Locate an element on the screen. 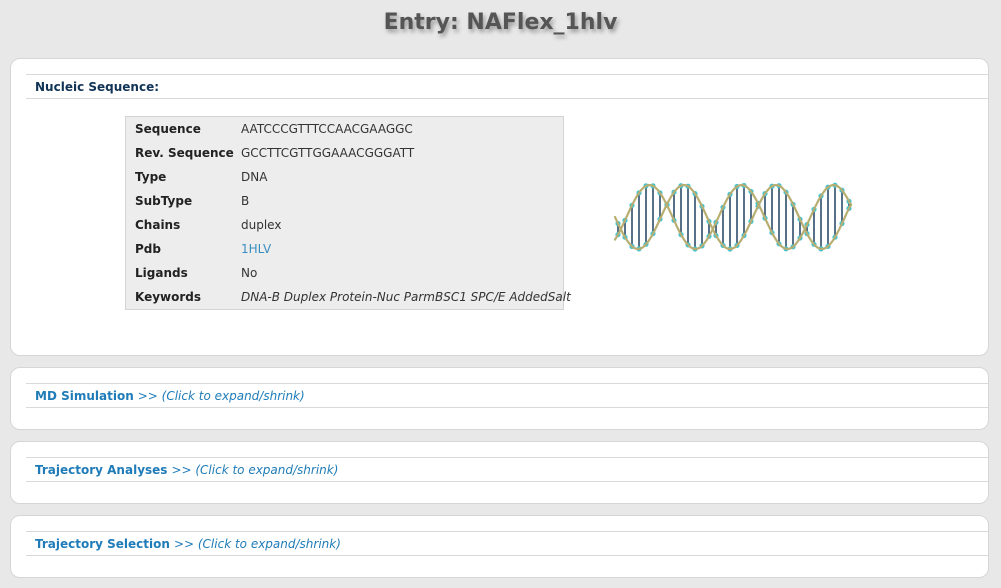  md-simulation-toggle: MD Simulation >> (Click to expand/shrink) is located at coordinates (507, 395).